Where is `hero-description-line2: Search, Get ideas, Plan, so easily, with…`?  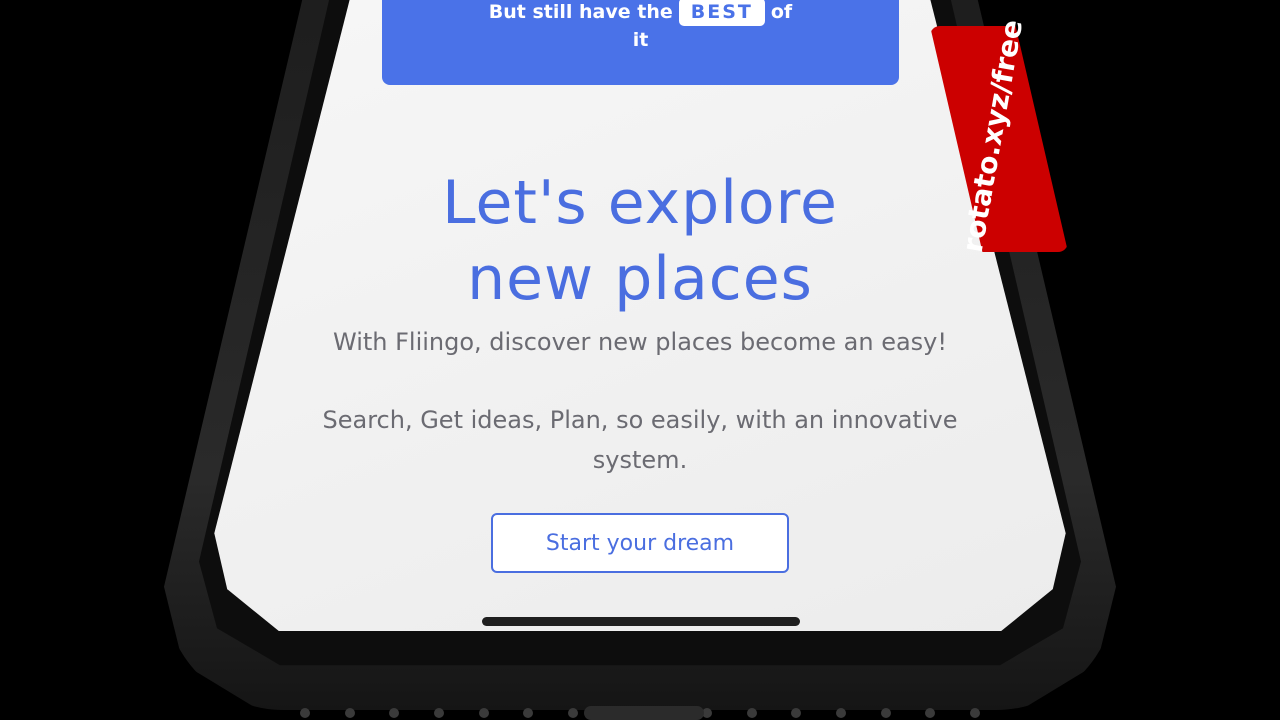 hero-description-line2: Search, Get ideas, Plan, so easily, with… is located at coordinates (640, 440).